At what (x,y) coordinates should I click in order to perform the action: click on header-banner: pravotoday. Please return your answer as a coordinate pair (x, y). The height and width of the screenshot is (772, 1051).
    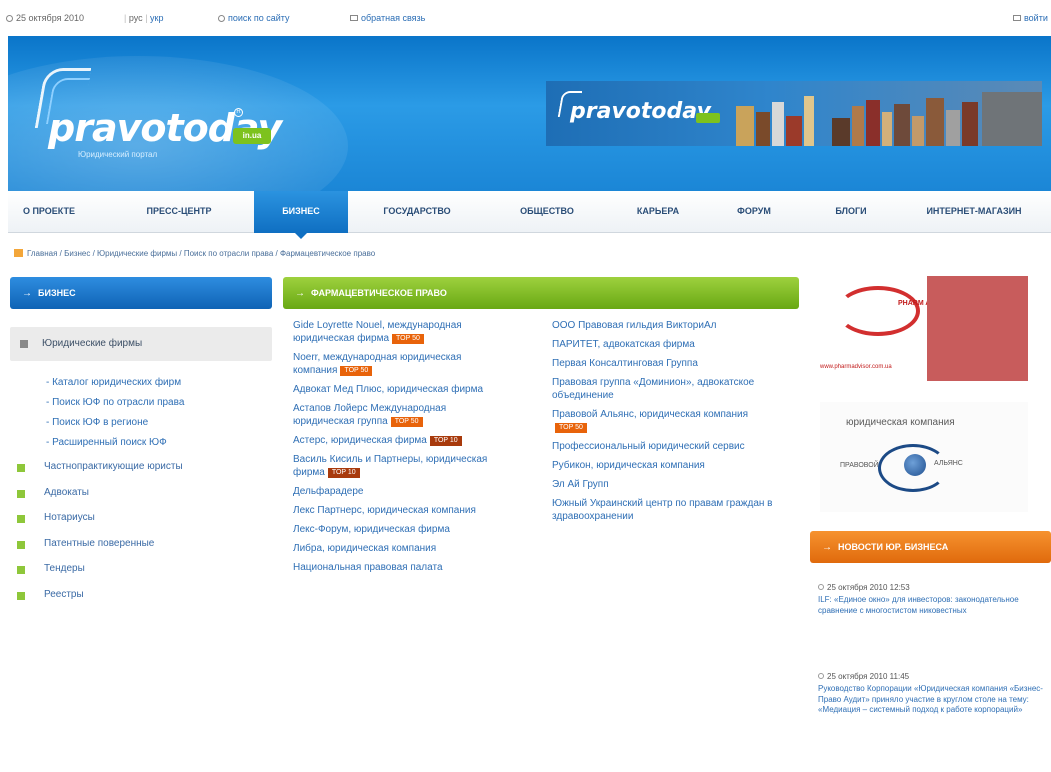
    Looking at the image, I should click on (794, 113).